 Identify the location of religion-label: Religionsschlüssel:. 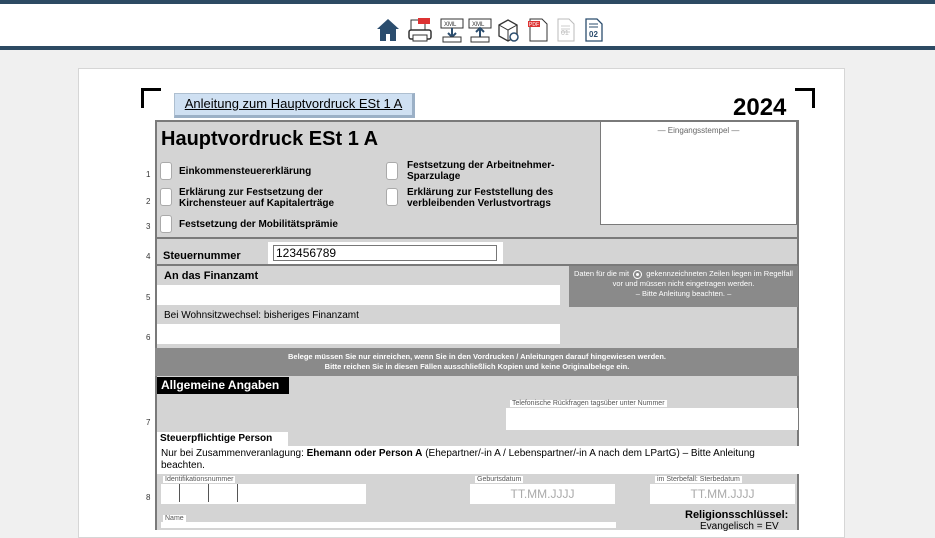
(737, 515).